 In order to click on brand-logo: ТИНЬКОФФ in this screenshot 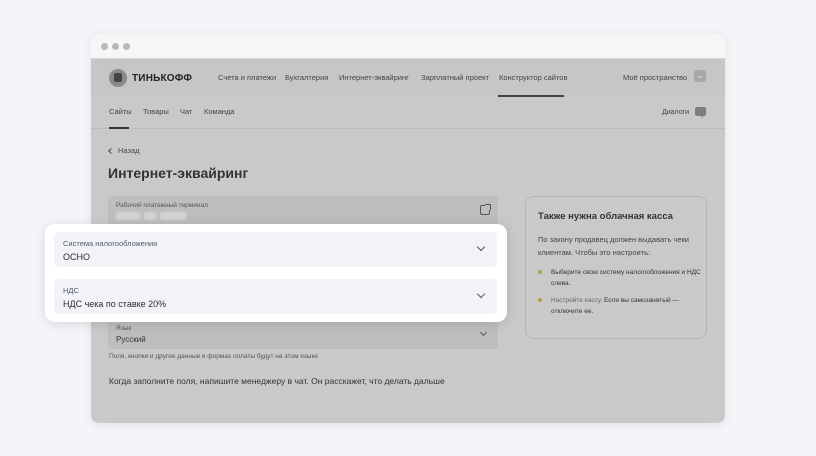, I will do `click(150, 78)`.